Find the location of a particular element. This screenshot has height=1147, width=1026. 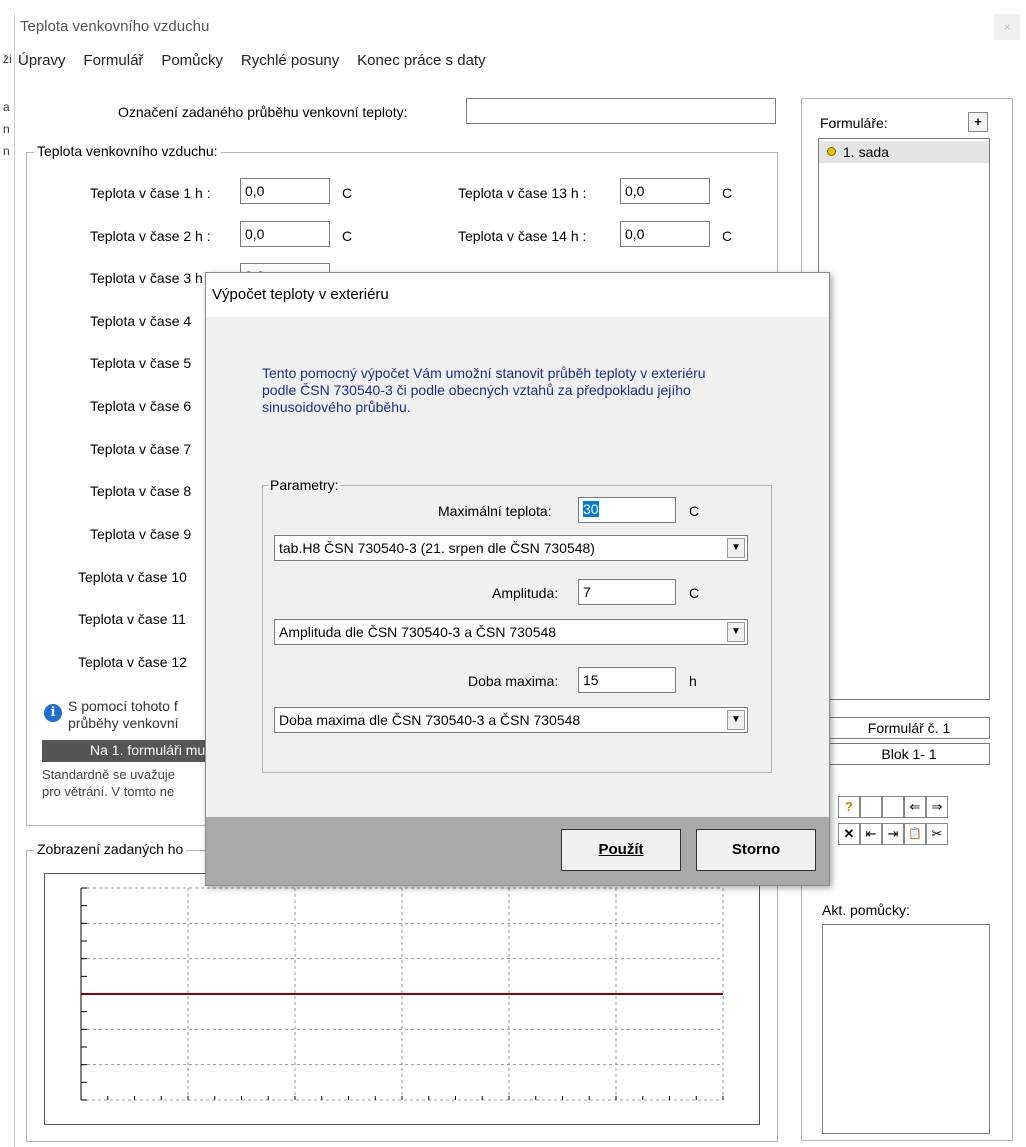

designation-input is located at coordinates (621, 111).